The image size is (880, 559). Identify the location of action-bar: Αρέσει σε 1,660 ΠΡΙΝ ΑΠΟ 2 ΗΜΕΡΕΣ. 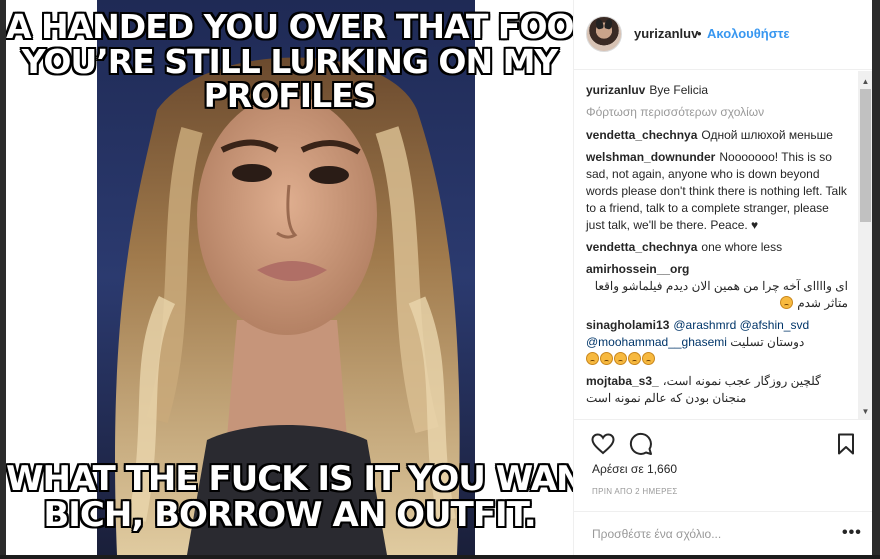
(723, 465).